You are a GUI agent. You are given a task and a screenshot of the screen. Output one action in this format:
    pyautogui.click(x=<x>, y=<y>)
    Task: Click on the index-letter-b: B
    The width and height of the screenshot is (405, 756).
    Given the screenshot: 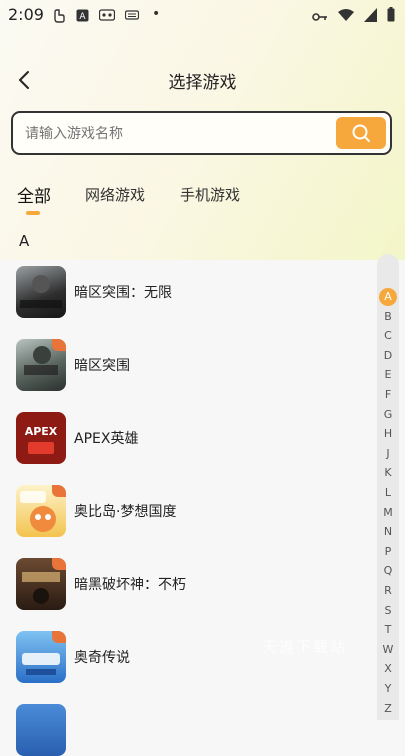 What is the action you would take?
    pyautogui.click(x=388, y=316)
    